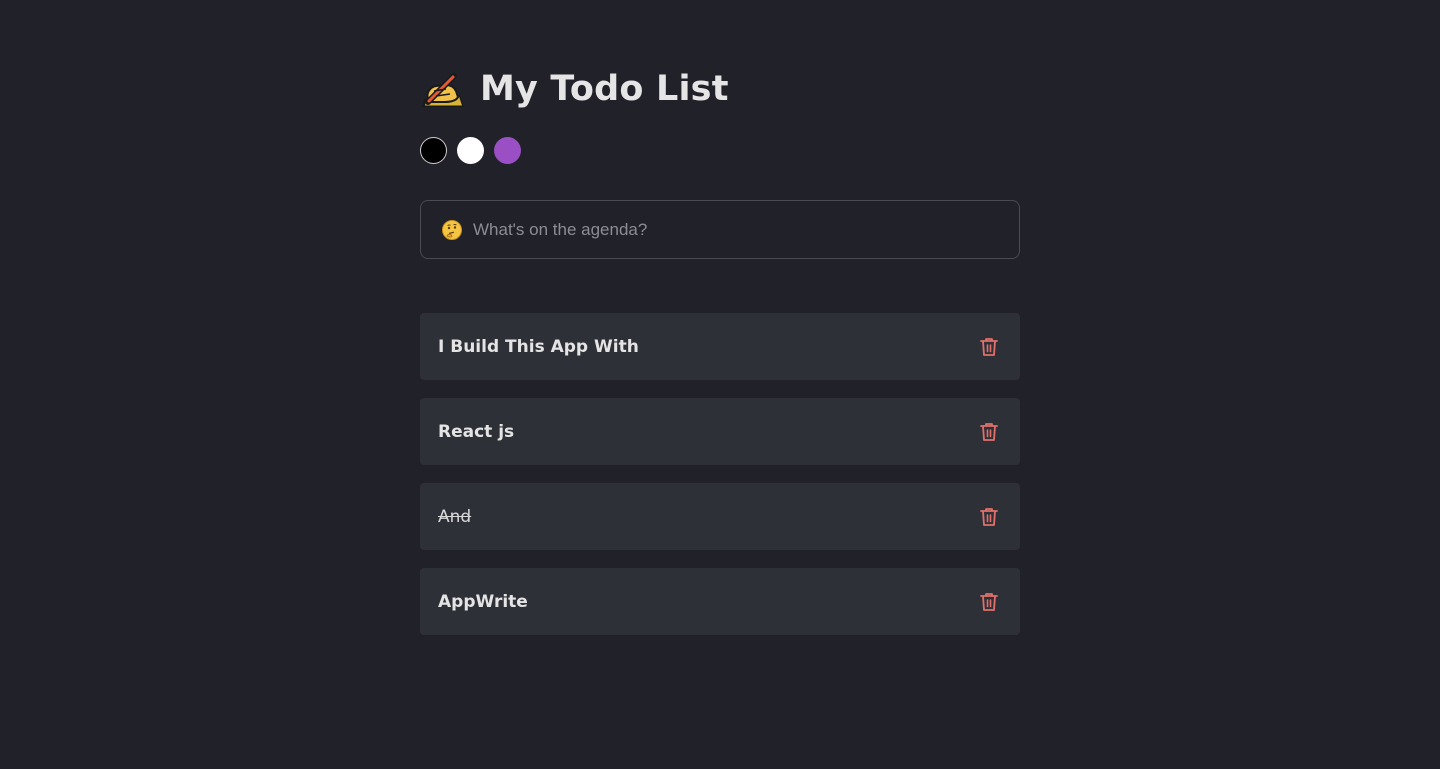 The image size is (1440, 769). I want to click on todo-item: AppWrite, so click(720, 601).